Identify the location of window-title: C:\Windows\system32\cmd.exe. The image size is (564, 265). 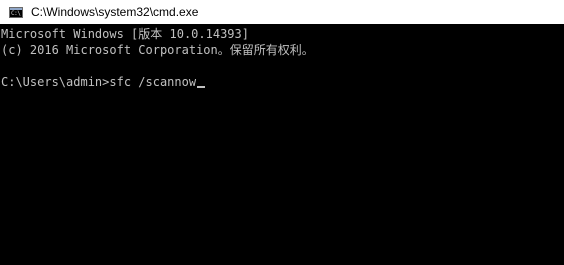
(115, 12).